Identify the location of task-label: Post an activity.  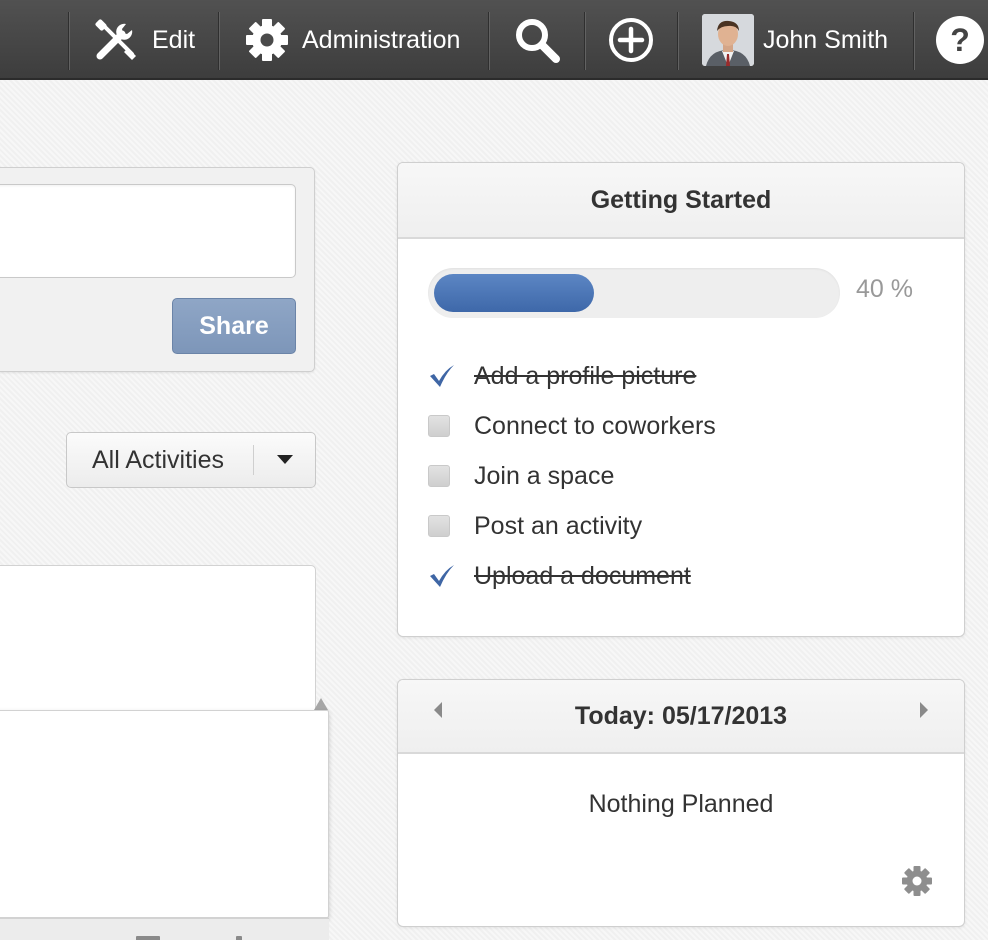
(558, 525).